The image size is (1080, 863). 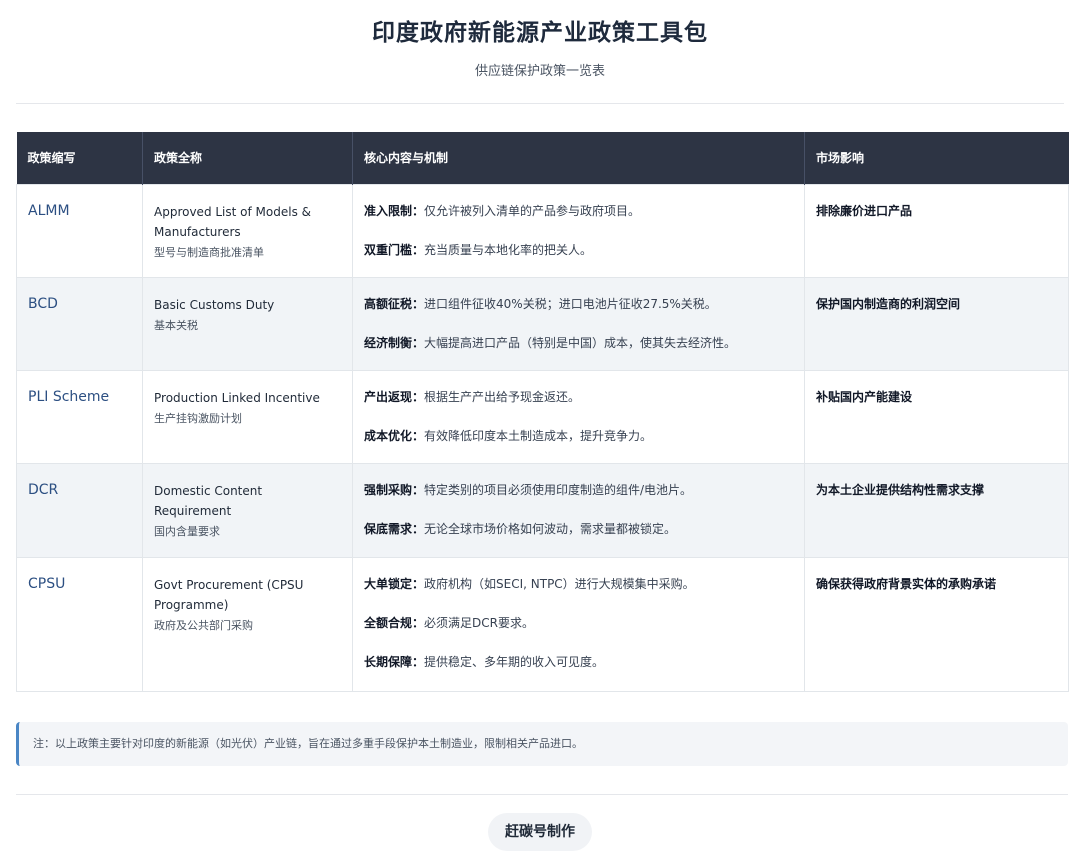 I want to click on policy-fullname-en: Domestic Content Requirement, so click(x=208, y=500).